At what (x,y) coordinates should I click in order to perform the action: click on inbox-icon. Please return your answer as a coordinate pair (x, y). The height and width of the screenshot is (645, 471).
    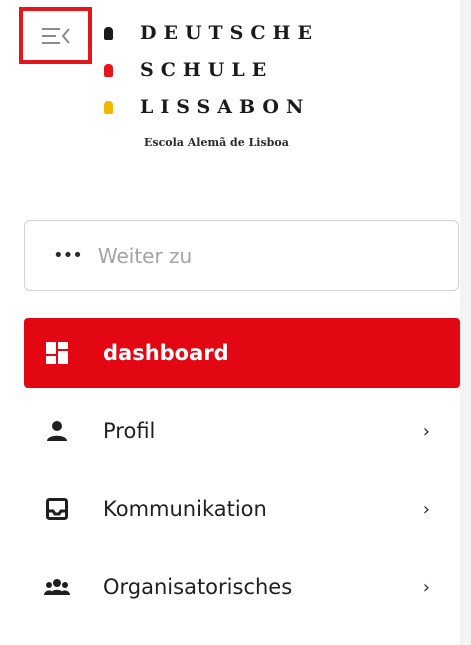
    Looking at the image, I should click on (57, 509).